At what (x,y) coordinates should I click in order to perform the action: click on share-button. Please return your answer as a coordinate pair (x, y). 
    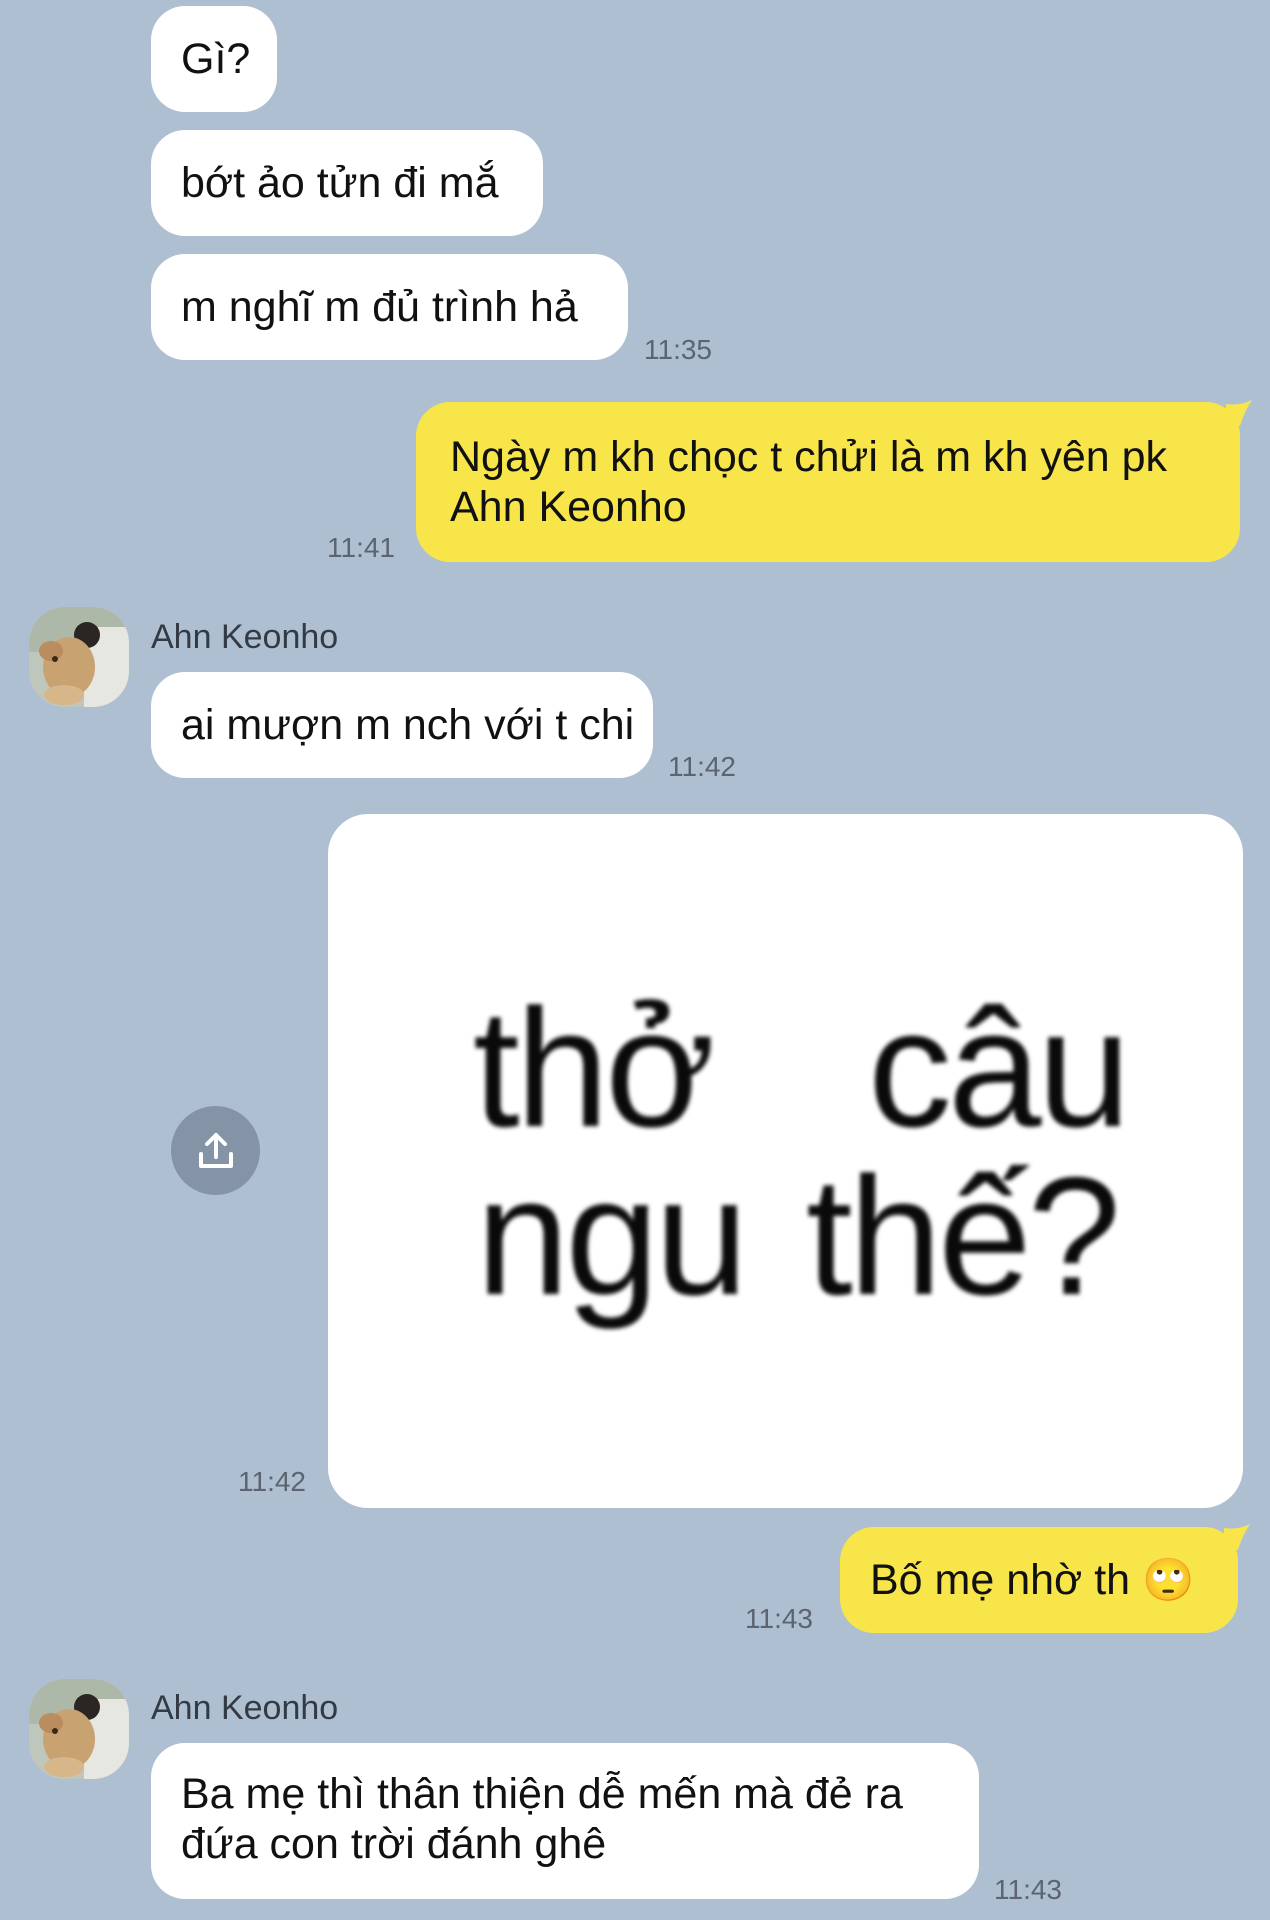
    Looking at the image, I should click on (215, 1150).